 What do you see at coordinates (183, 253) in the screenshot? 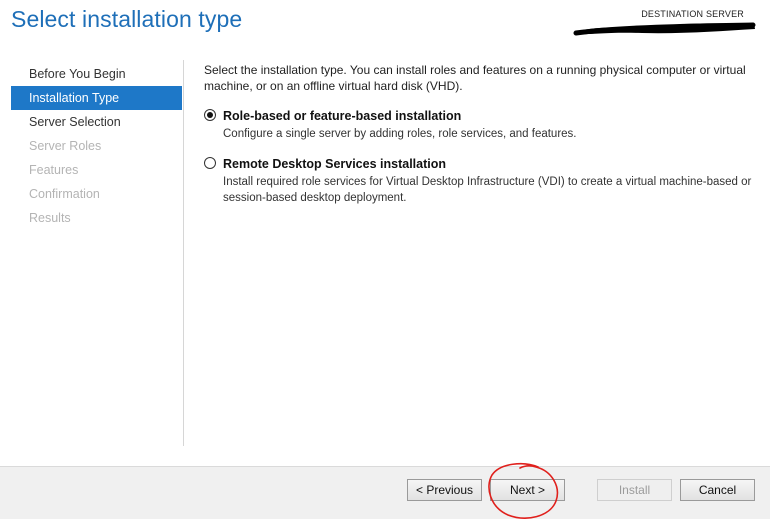
I see `sidebar-divider` at bounding box center [183, 253].